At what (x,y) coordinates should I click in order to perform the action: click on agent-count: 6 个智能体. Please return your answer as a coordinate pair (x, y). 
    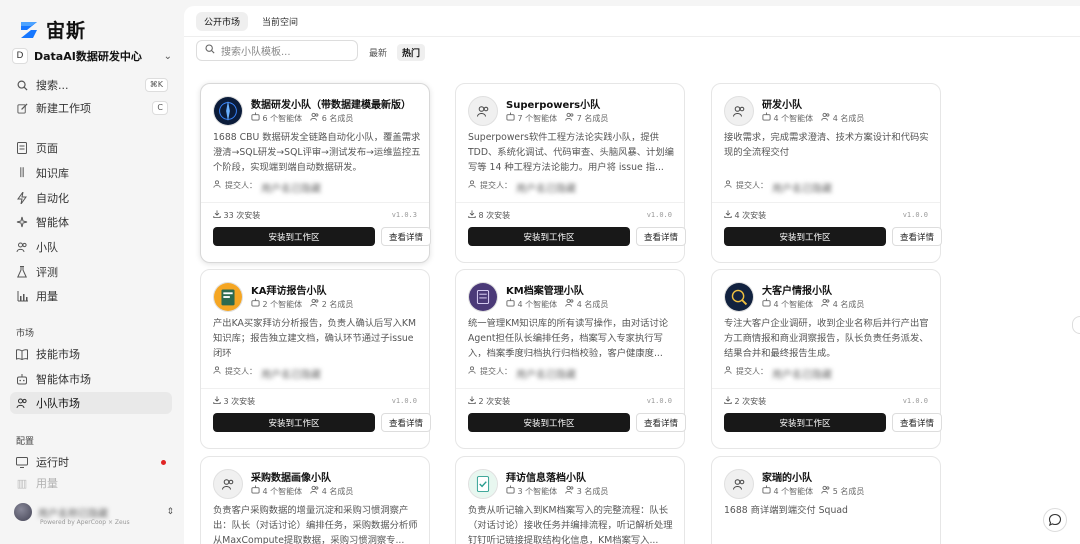
    Looking at the image, I should click on (276, 118).